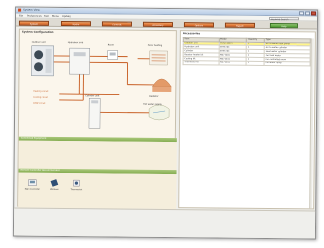 This screenshot has width=324, height=248. I want to click on thermostat-icon, so click(76, 183).